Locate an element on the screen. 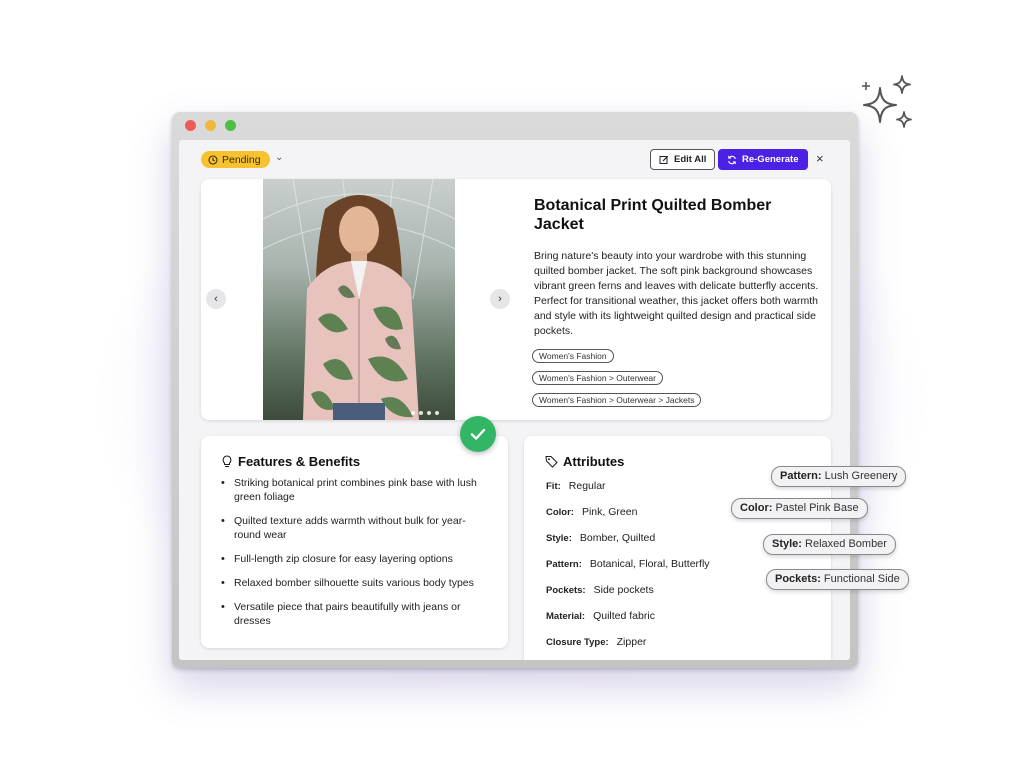 Image resolution: width=1024 pixels, height=768 pixels. sparkles-icon is located at coordinates (887, 101).